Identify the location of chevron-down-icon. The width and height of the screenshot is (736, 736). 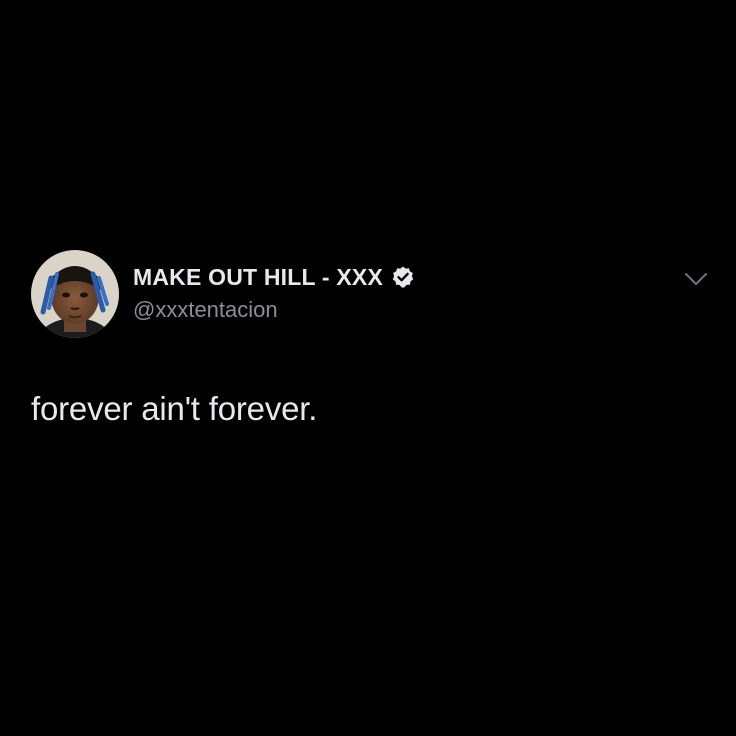
(696, 279).